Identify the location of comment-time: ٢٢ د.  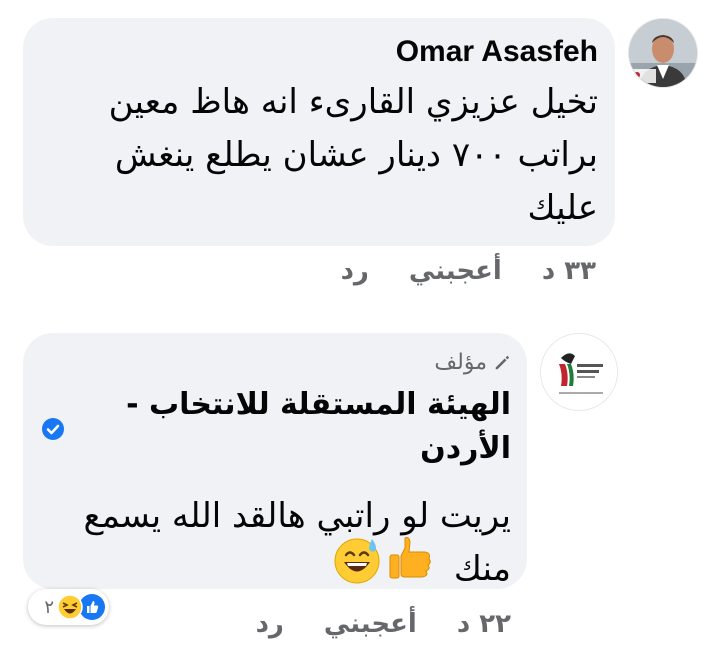
(484, 624).